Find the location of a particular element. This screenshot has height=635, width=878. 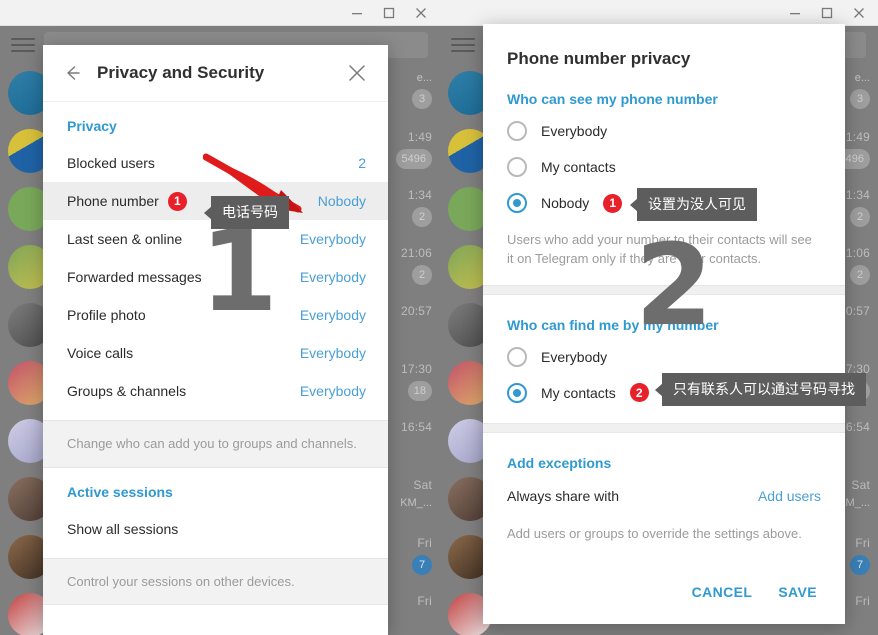

row-text: Voice calls is located at coordinates (100, 353).